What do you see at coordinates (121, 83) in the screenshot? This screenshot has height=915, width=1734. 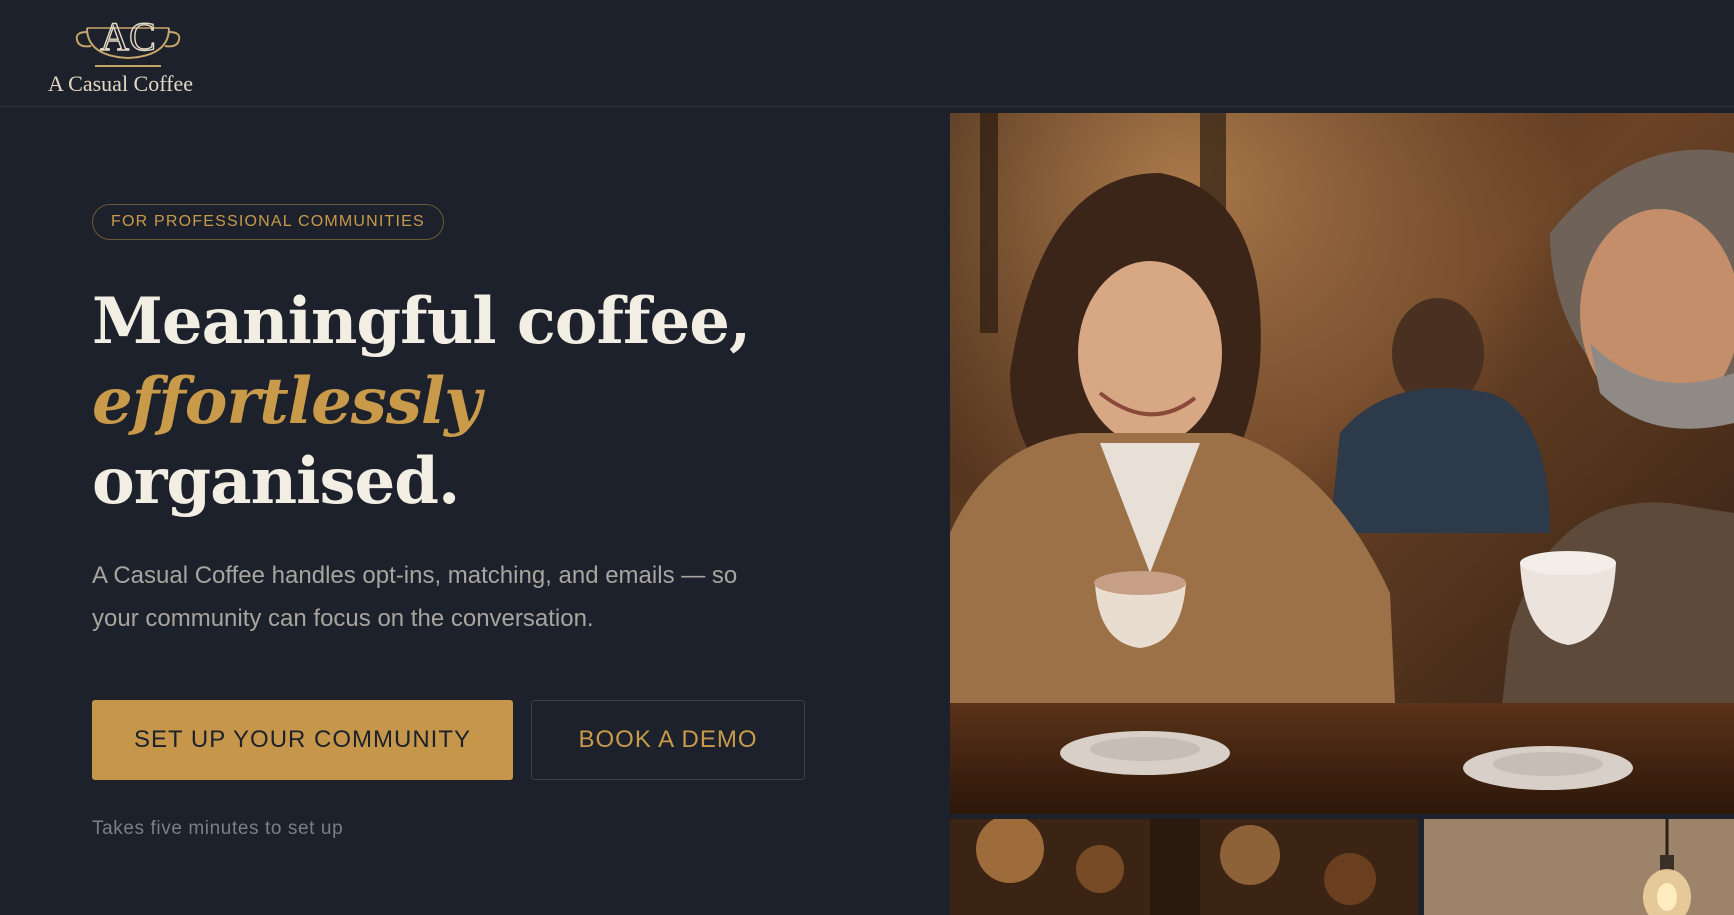 I see `logo-text: A Casual Coffee` at bounding box center [121, 83].